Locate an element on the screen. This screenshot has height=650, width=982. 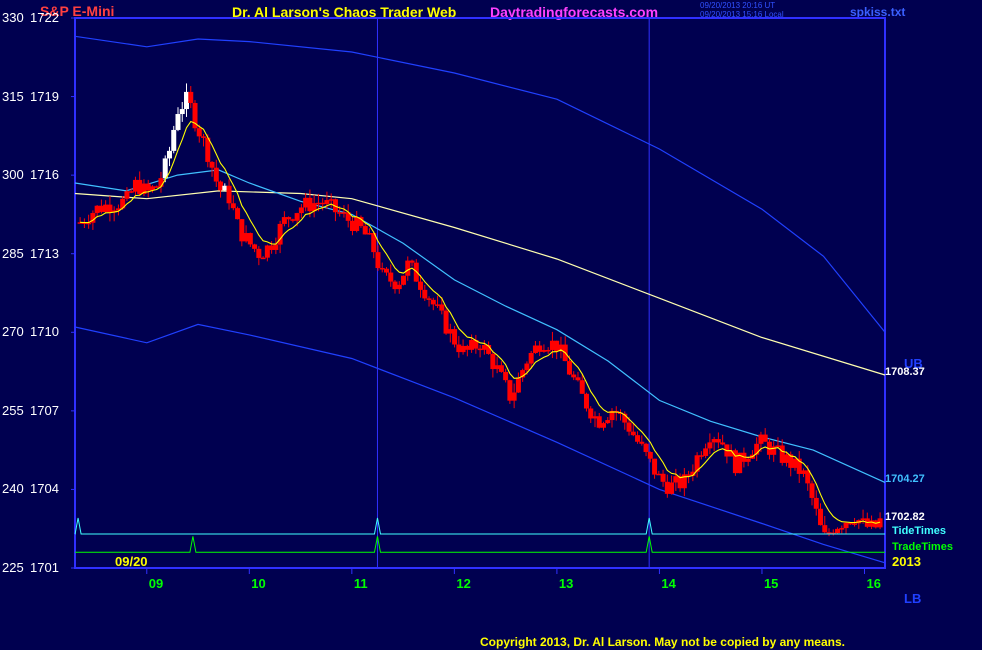
tide-times-line is located at coordinates (479, 526).